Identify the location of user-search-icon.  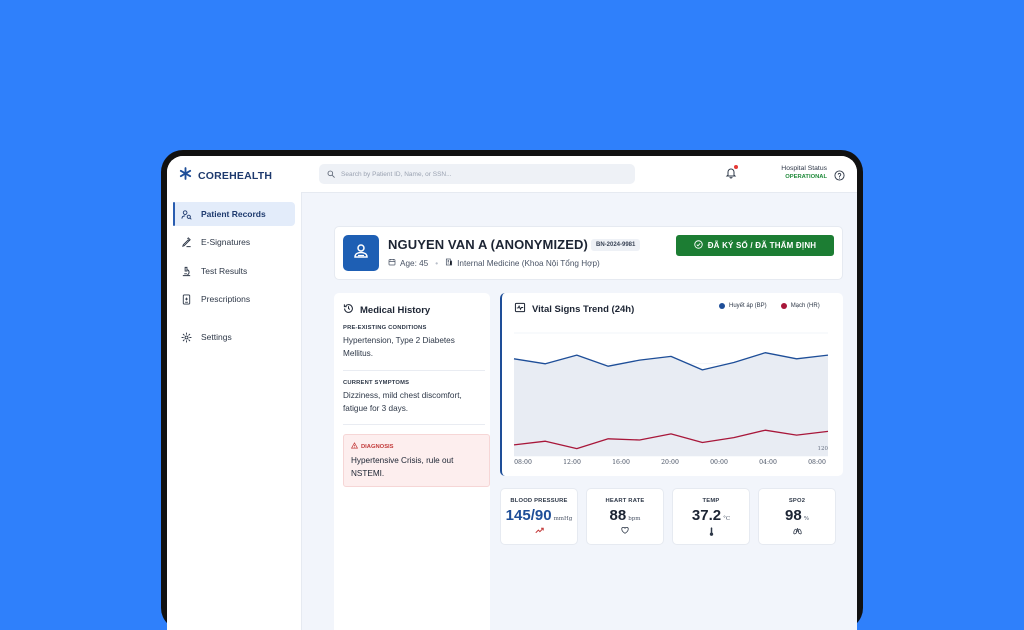
(188, 214).